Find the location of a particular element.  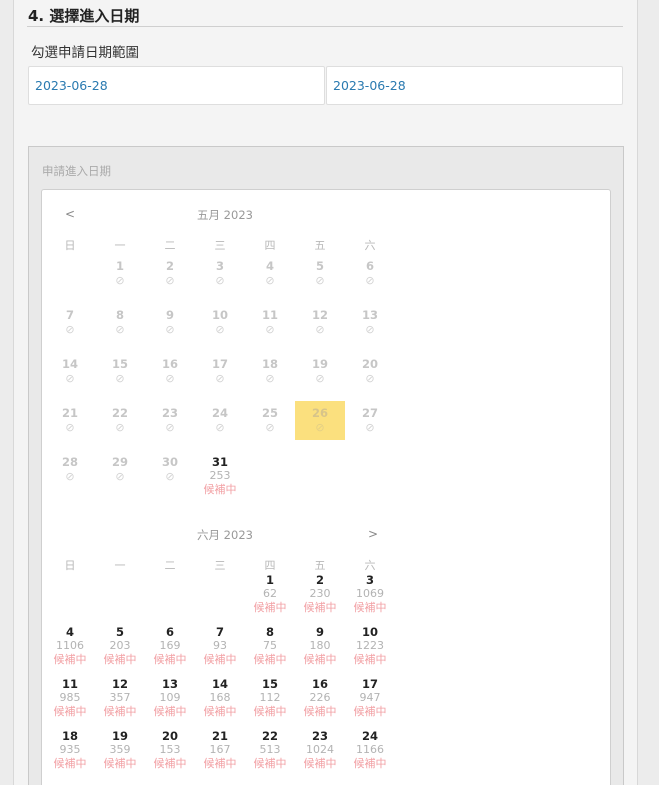

calendar-day: 23 1024 候補中 is located at coordinates (320, 749).